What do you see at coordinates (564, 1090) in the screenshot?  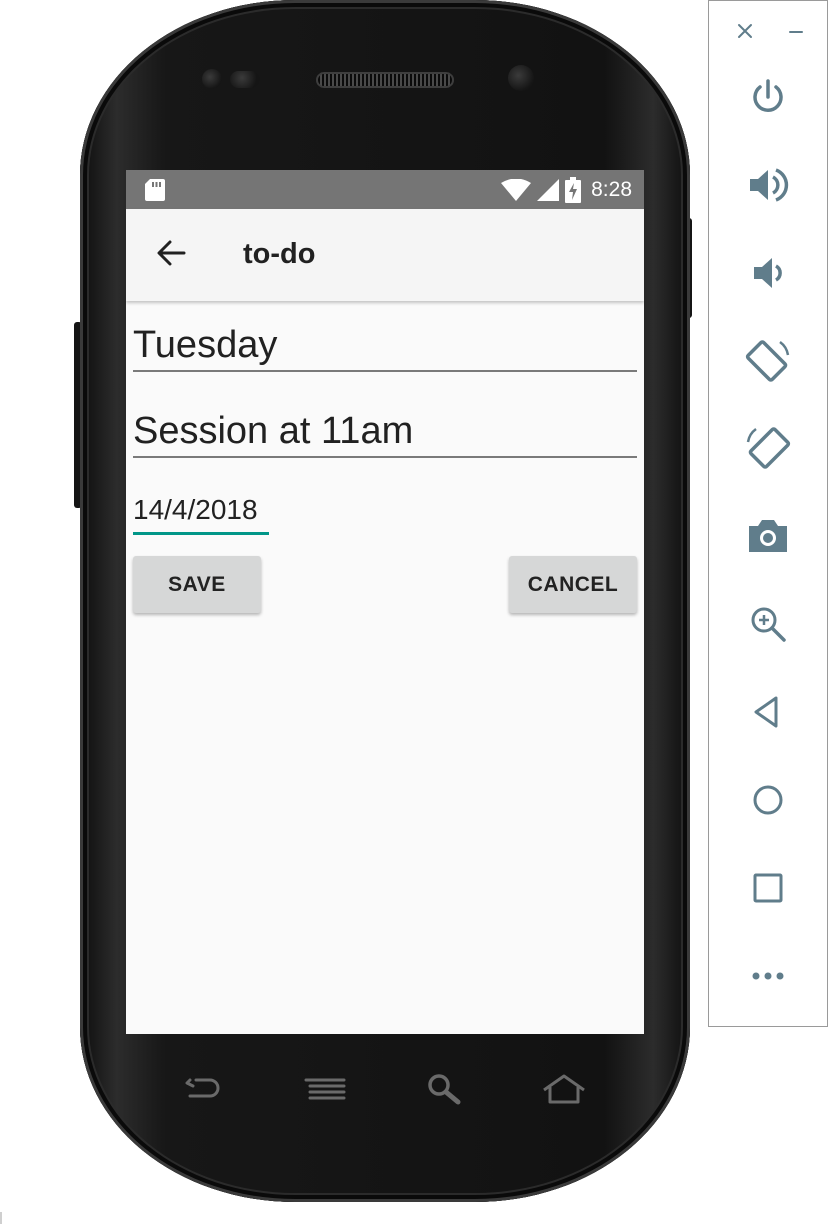 I see `hardware-home-icon` at bounding box center [564, 1090].